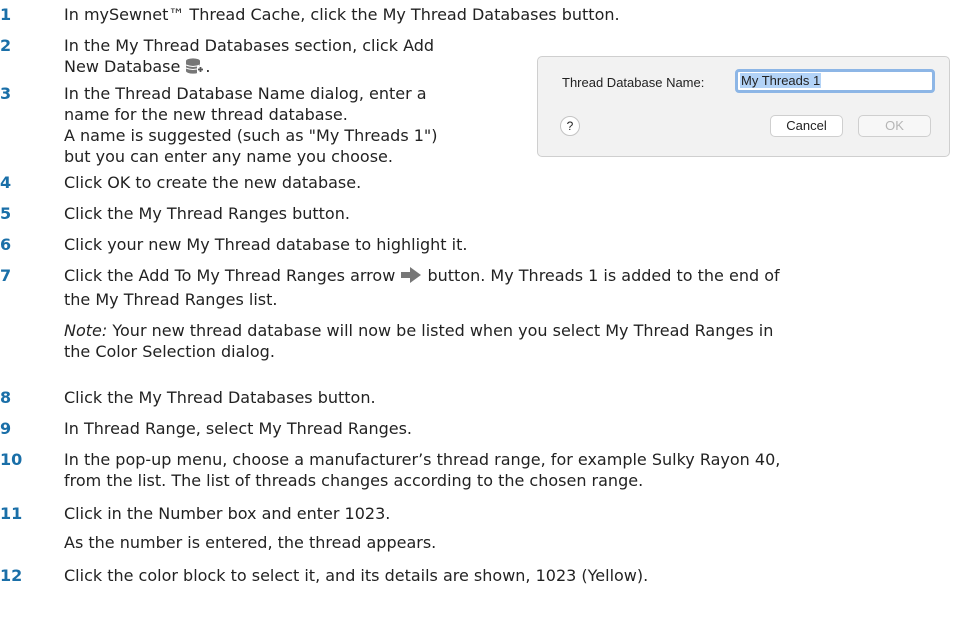 The image size is (964, 629). What do you see at coordinates (171, 299) in the screenshot?
I see `step-text: the My Thread Ranges list.` at bounding box center [171, 299].